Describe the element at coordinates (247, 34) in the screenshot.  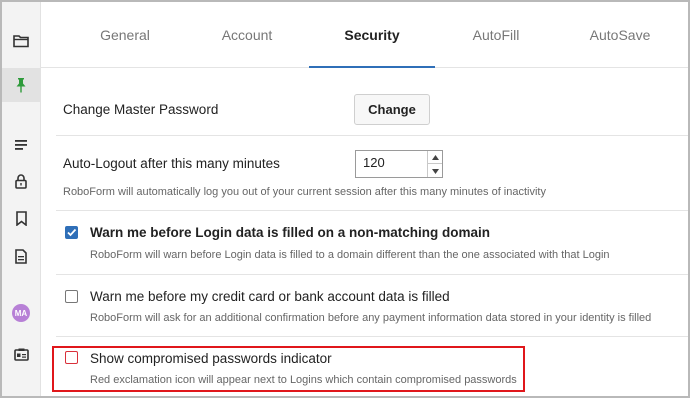
I see `tab-account: Account` at that location.